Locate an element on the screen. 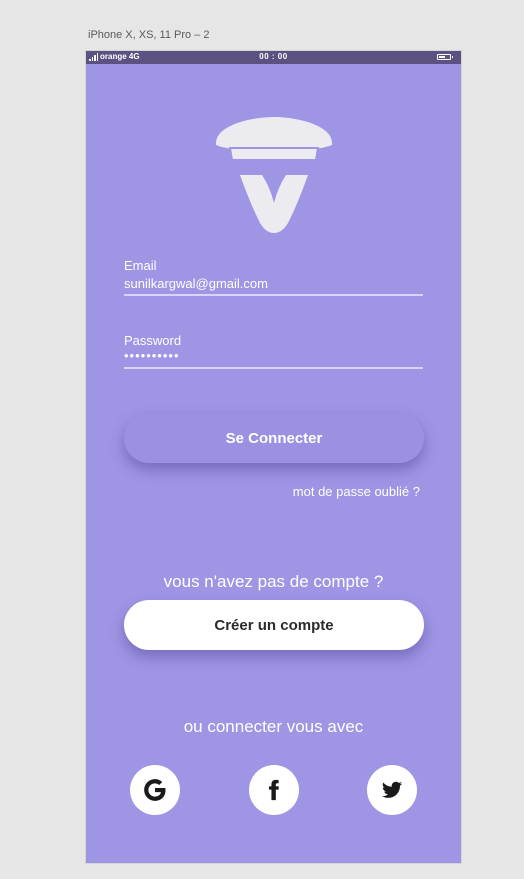 The width and height of the screenshot is (524, 879). email-label: Email is located at coordinates (140, 265).